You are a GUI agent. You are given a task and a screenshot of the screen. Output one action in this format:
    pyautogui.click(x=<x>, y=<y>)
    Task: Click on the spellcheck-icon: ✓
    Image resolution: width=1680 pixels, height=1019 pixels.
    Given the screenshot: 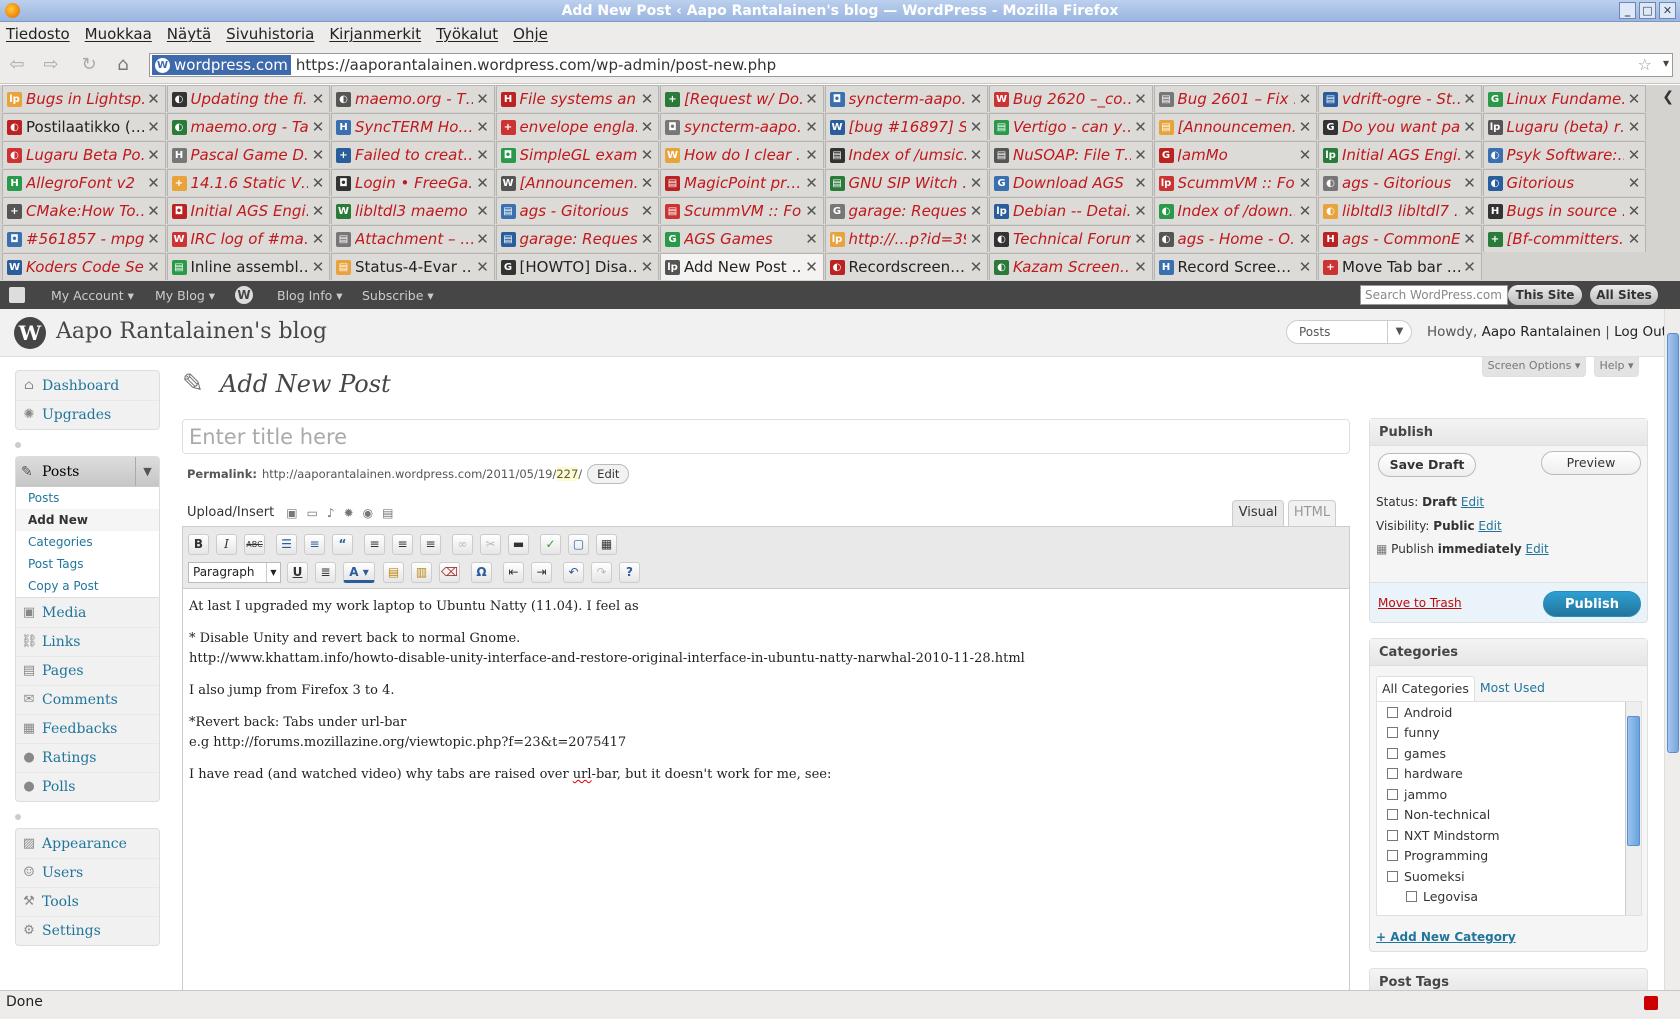 What is the action you would take?
    pyautogui.click(x=550, y=544)
    